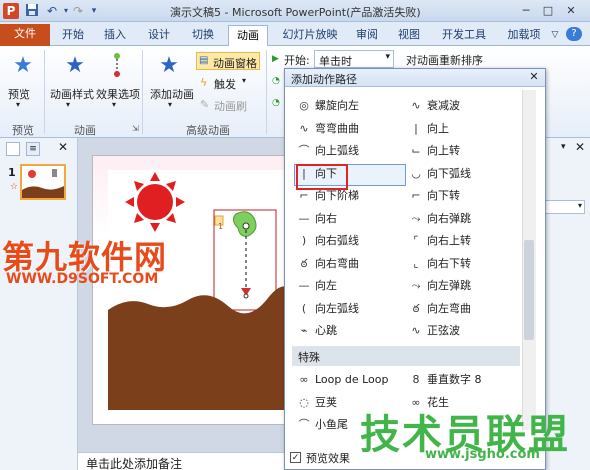 The image size is (590, 470). I want to click on motion-path-item: ) 向右弧线, so click(327, 241).